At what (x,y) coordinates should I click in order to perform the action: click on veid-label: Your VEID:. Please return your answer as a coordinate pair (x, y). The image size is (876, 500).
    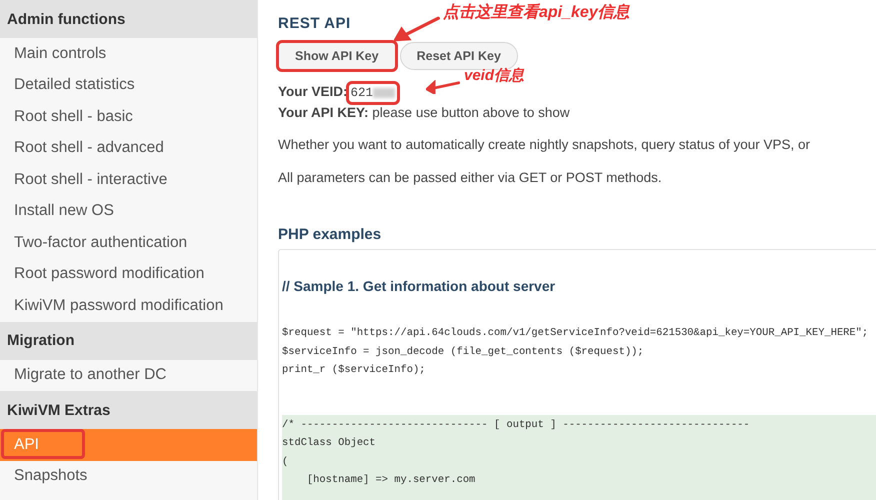
    Looking at the image, I should click on (313, 91).